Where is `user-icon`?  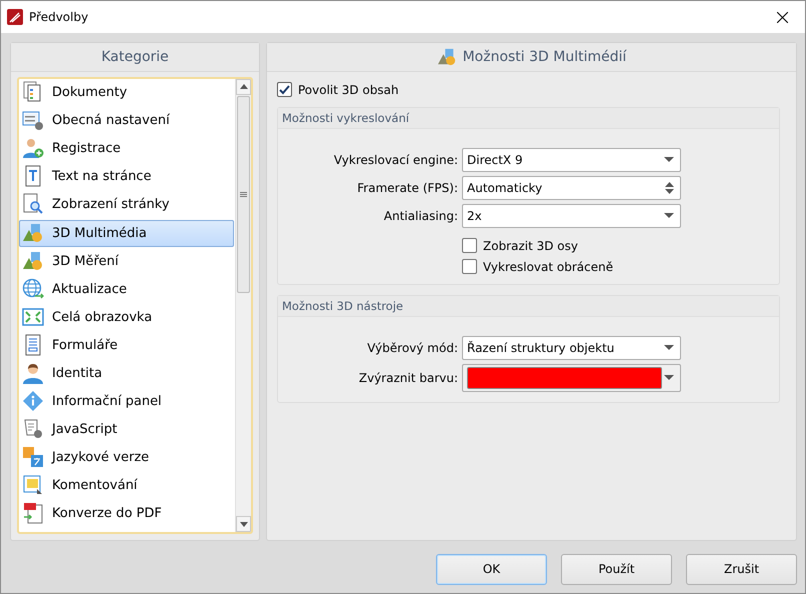
user-icon is located at coordinates (33, 373).